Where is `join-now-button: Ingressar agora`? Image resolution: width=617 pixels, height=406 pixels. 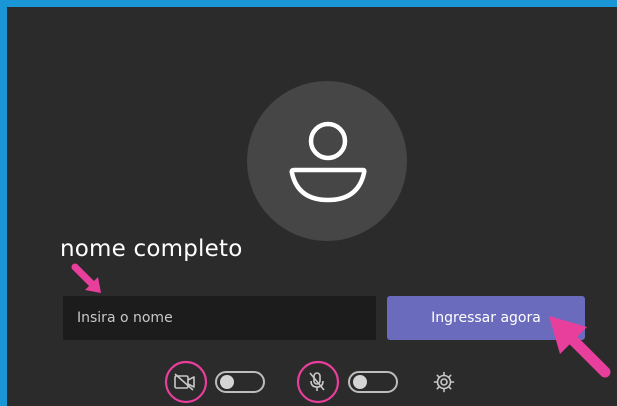
join-now-button: Ingressar agora is located at coordinates (486, 318).